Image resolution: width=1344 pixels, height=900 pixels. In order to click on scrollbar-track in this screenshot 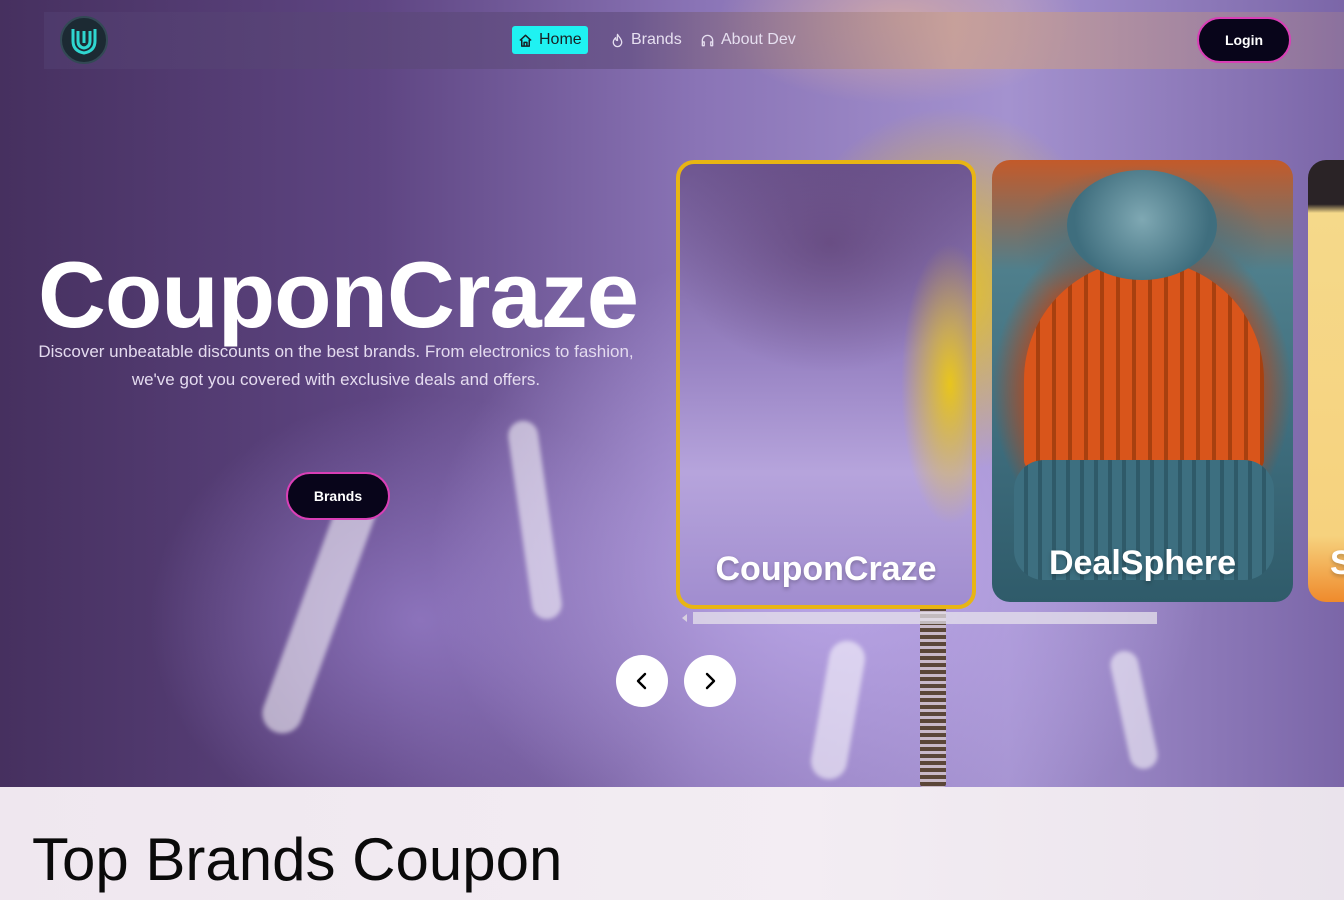, I will do `click(925, 618)`.